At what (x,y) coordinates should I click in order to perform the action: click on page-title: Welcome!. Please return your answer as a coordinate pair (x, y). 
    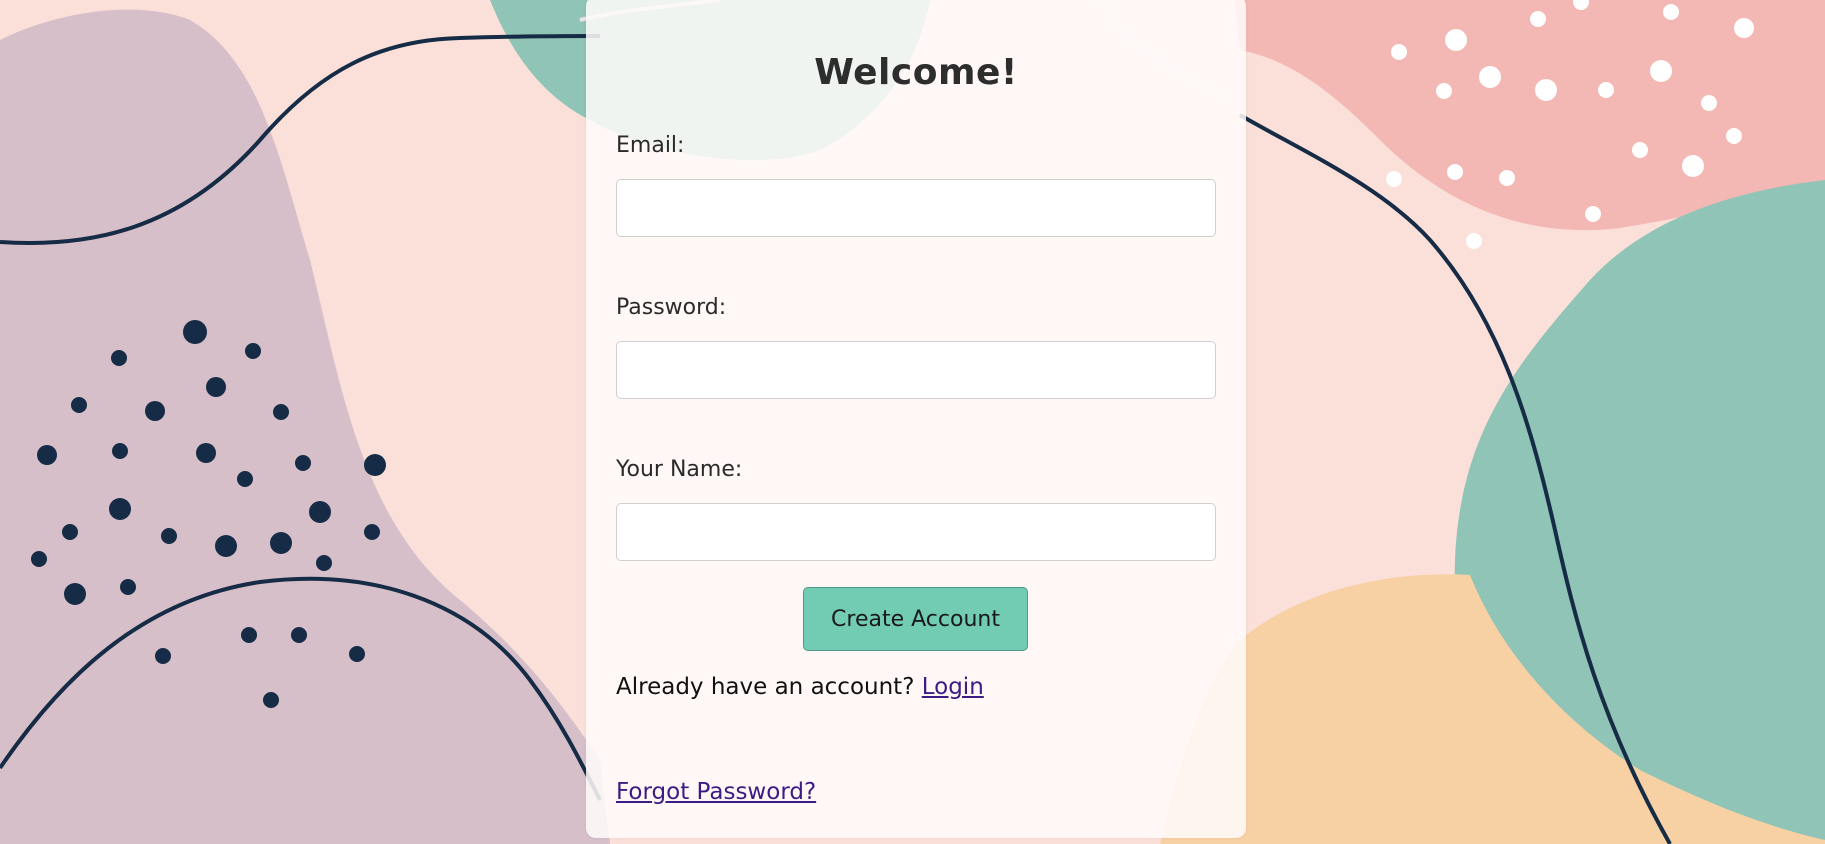
    Looking at the image, I should click on (916, 72).